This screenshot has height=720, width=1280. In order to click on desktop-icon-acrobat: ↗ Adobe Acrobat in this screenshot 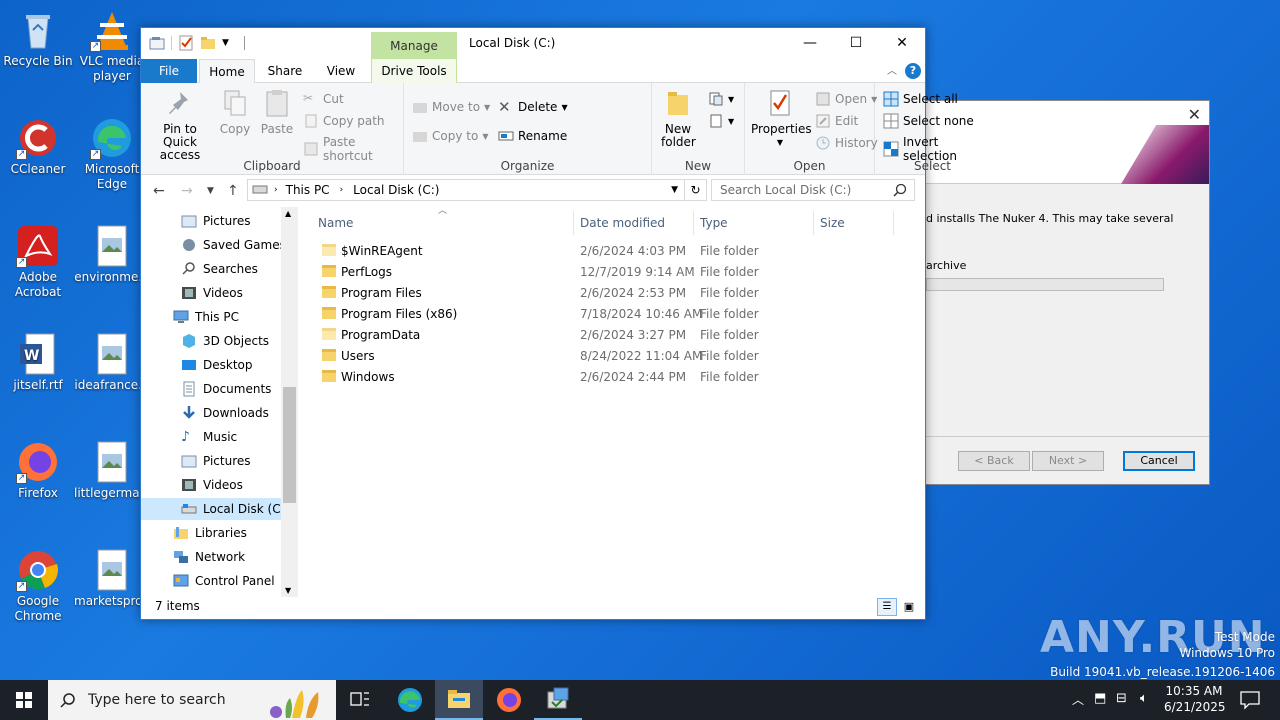, I will do `click(38, 262)`.